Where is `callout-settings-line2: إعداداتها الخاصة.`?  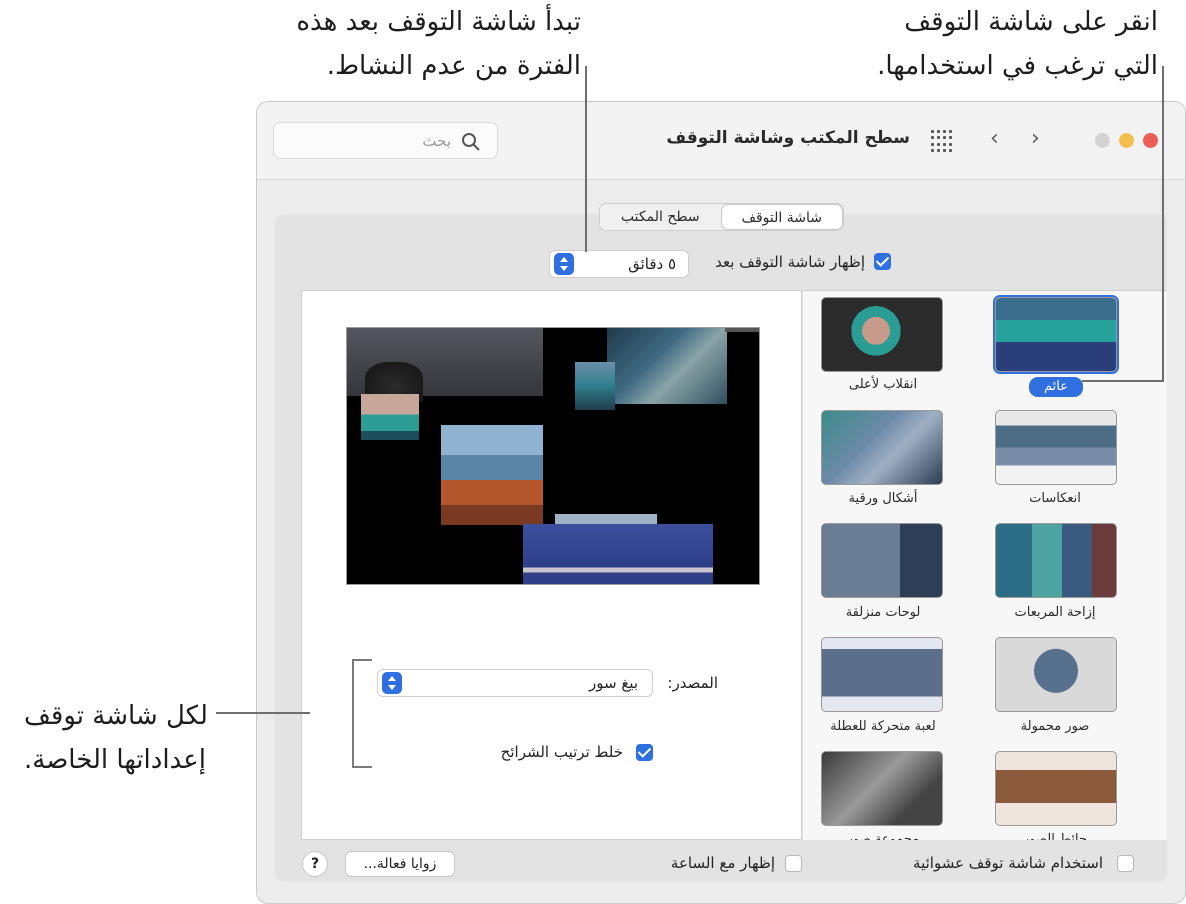
callout-settings-line2: إعداداتها الخاصة. is located at coordinates (115, 760).